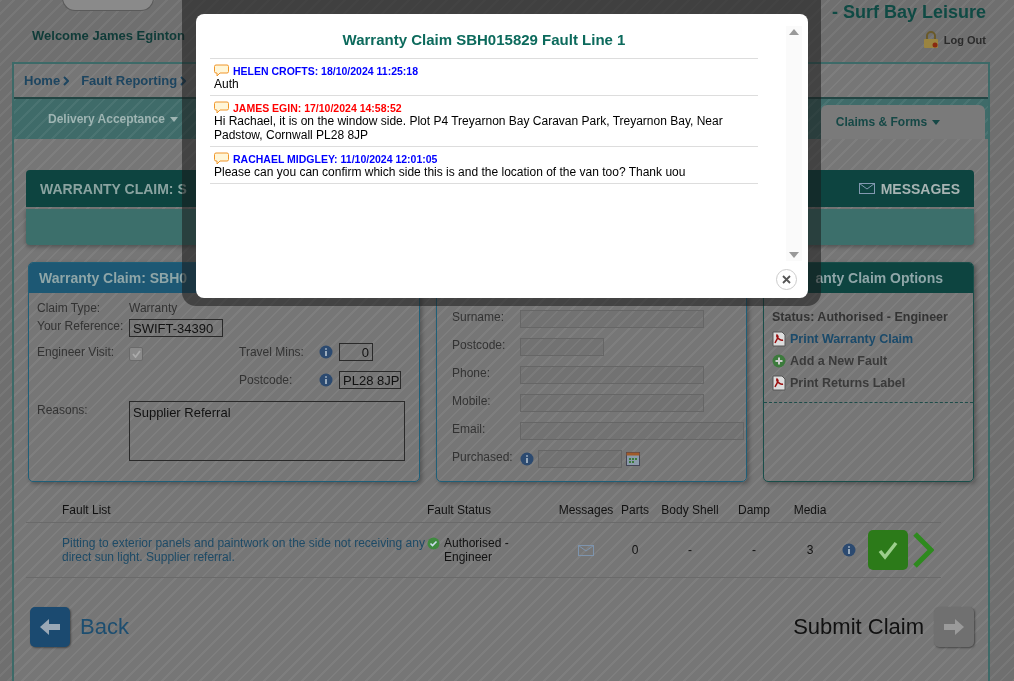  Describe the element at coordinates (69, 308) in the screenshot. I see `field-label: Claim Type:` at that location.